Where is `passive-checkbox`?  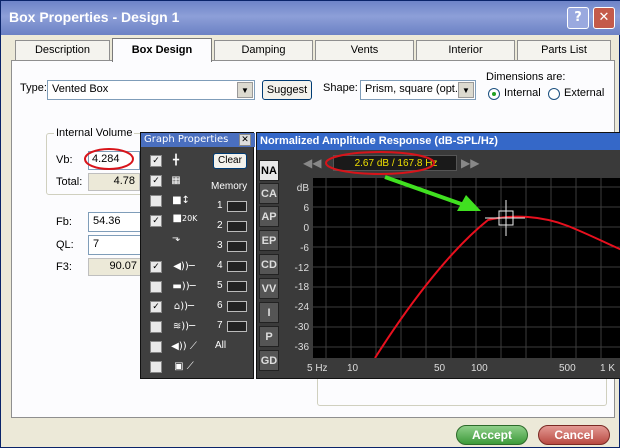 passive-checkbox is located at coordinates (156, 327).